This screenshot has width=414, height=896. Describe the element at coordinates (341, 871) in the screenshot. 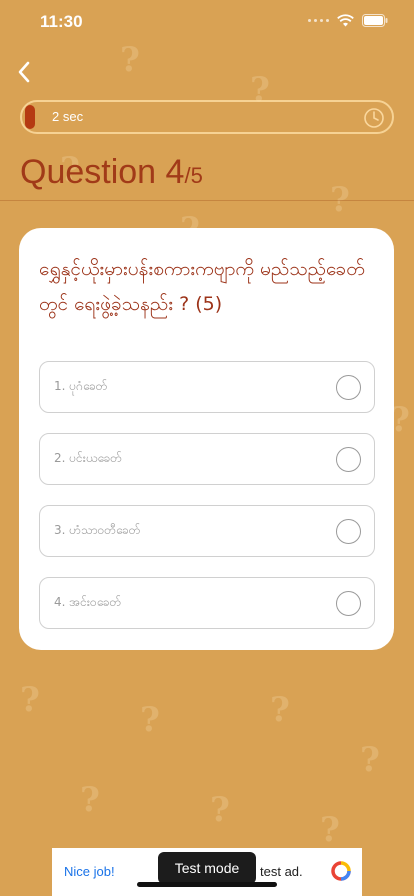

I see `ad-logo-icon` at that location.